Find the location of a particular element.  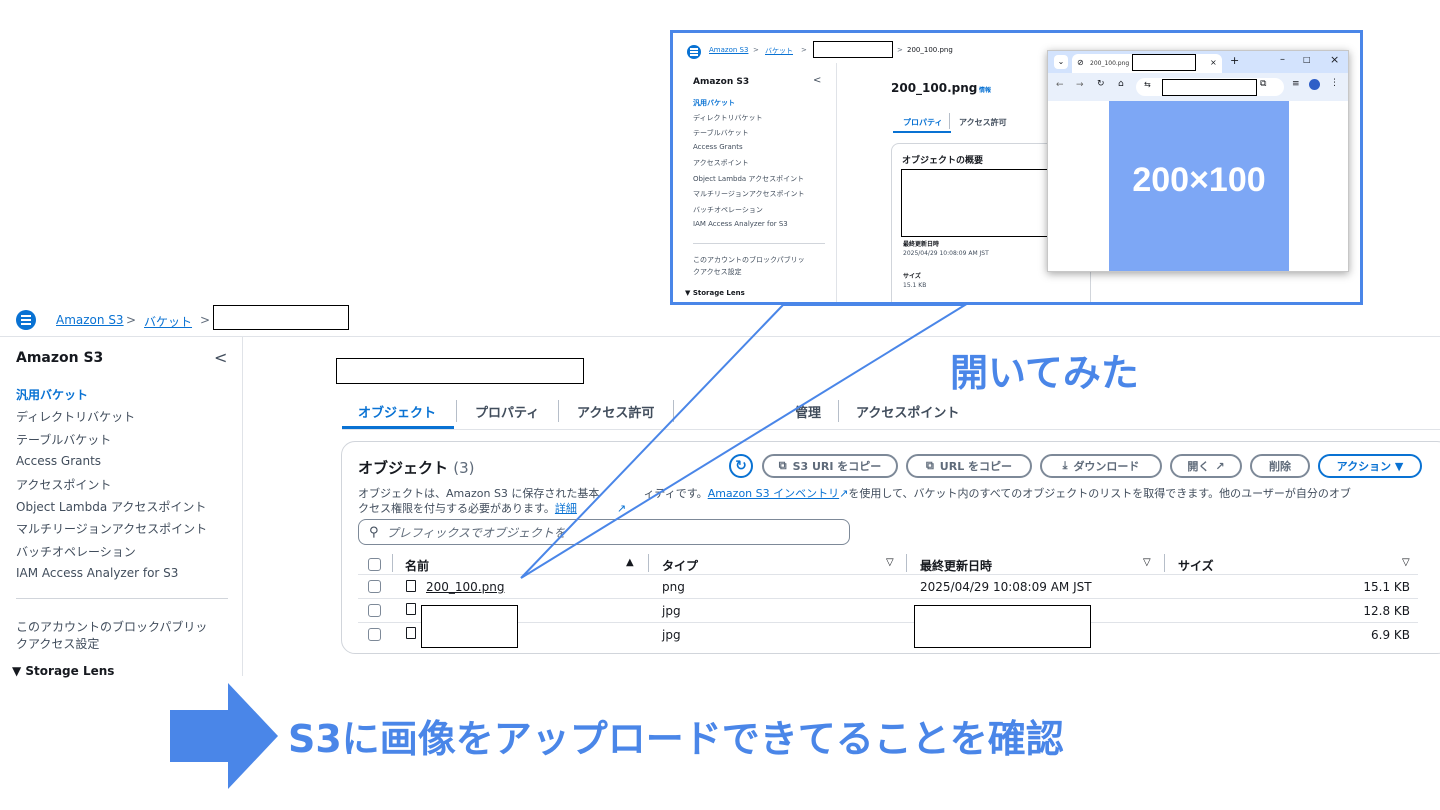

annotation-opened: 開いてみた is located at coordinates (1044, 373).